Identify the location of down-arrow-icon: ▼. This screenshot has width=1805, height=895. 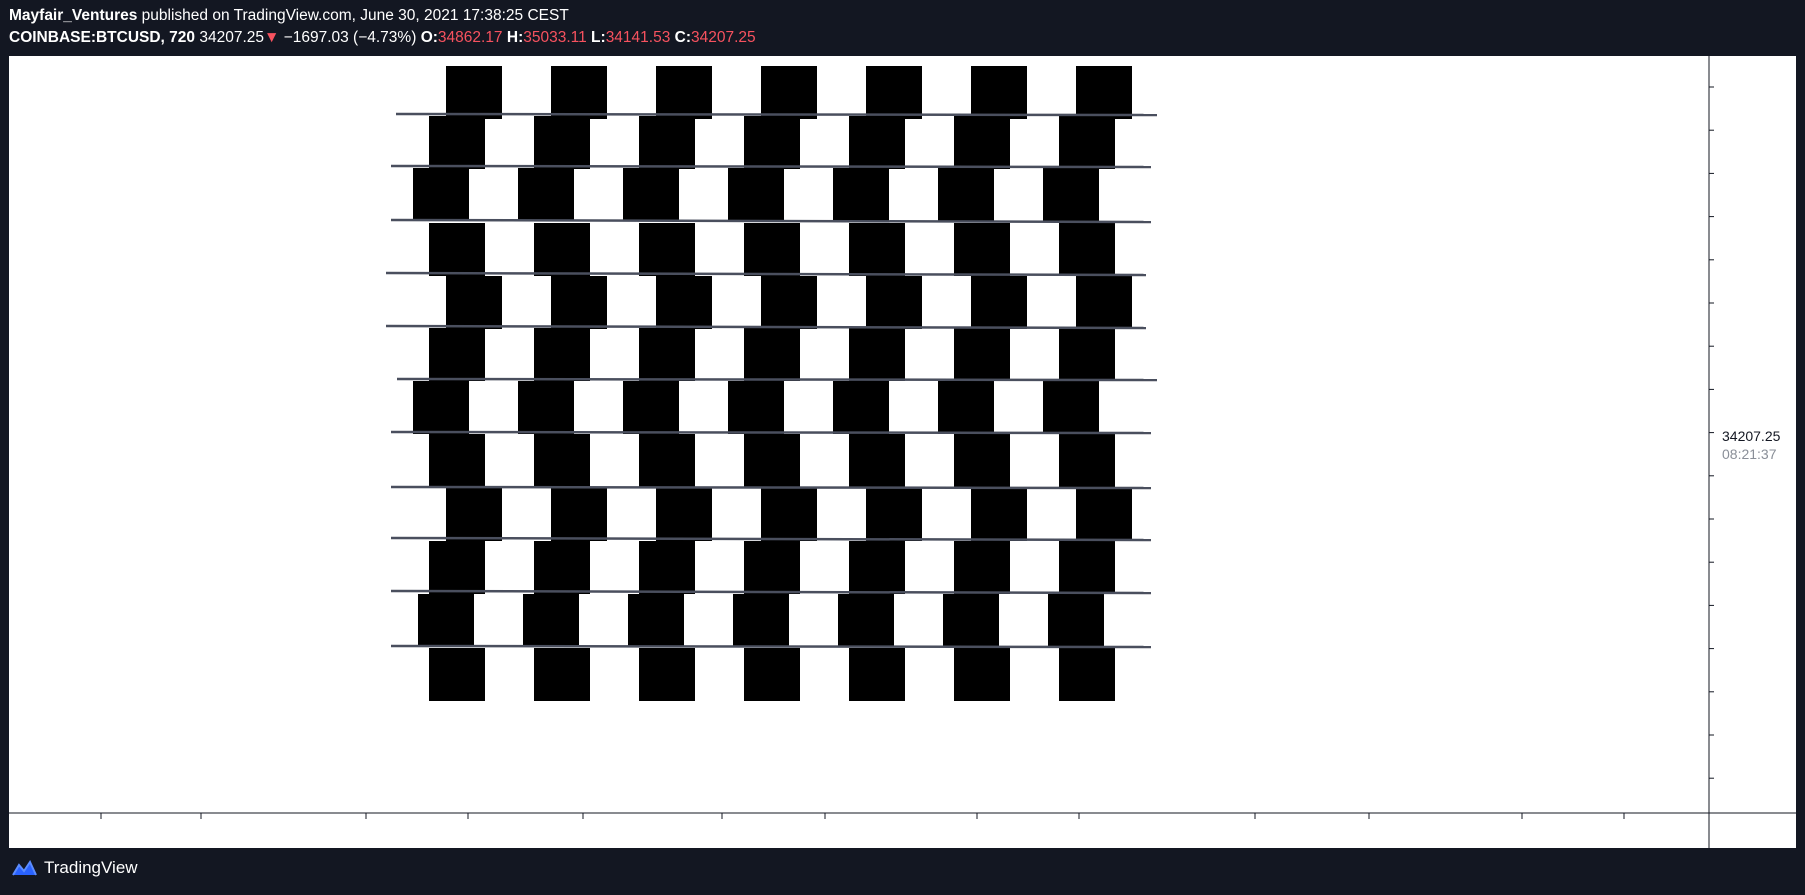
(272, 37).